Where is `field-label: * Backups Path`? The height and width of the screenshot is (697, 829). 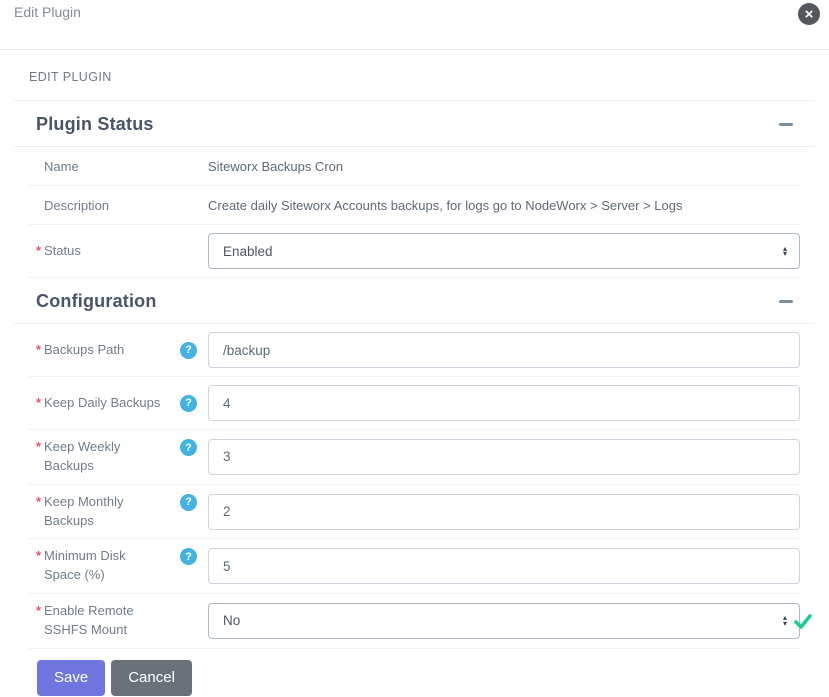
field-label: * Backups Path is located at coordinates (80, 350).